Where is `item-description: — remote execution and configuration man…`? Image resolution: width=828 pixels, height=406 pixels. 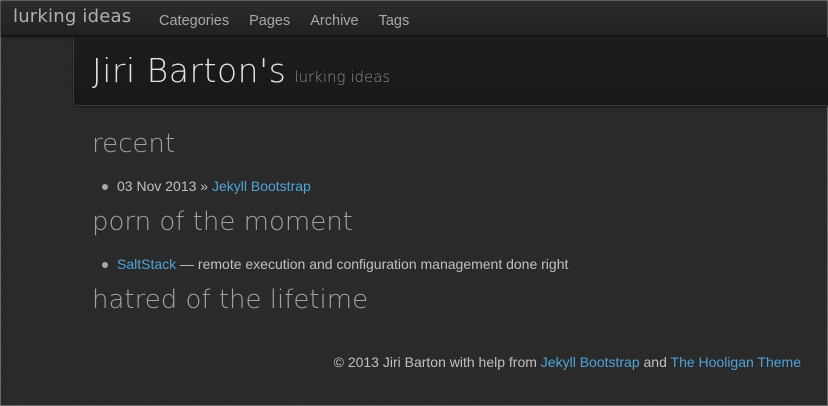
item-description: — remote execution and configuration man… is located at coordinates (374, 264).